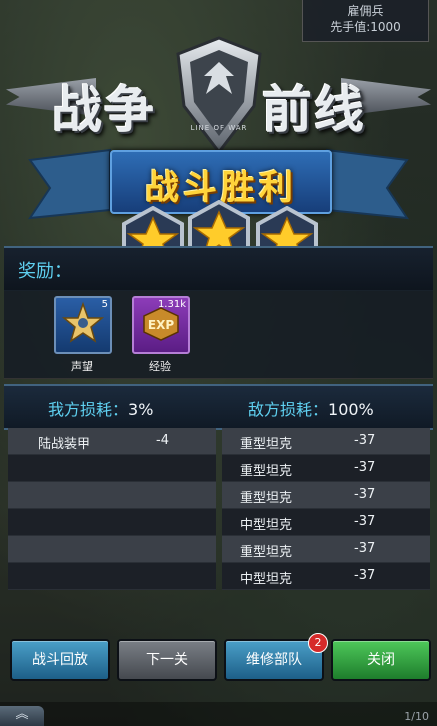  What do you see at coordinates (60, 660) in the screenshot?
I see `battle-replay-button: 战斗回放` at bounding box center [60, 660].